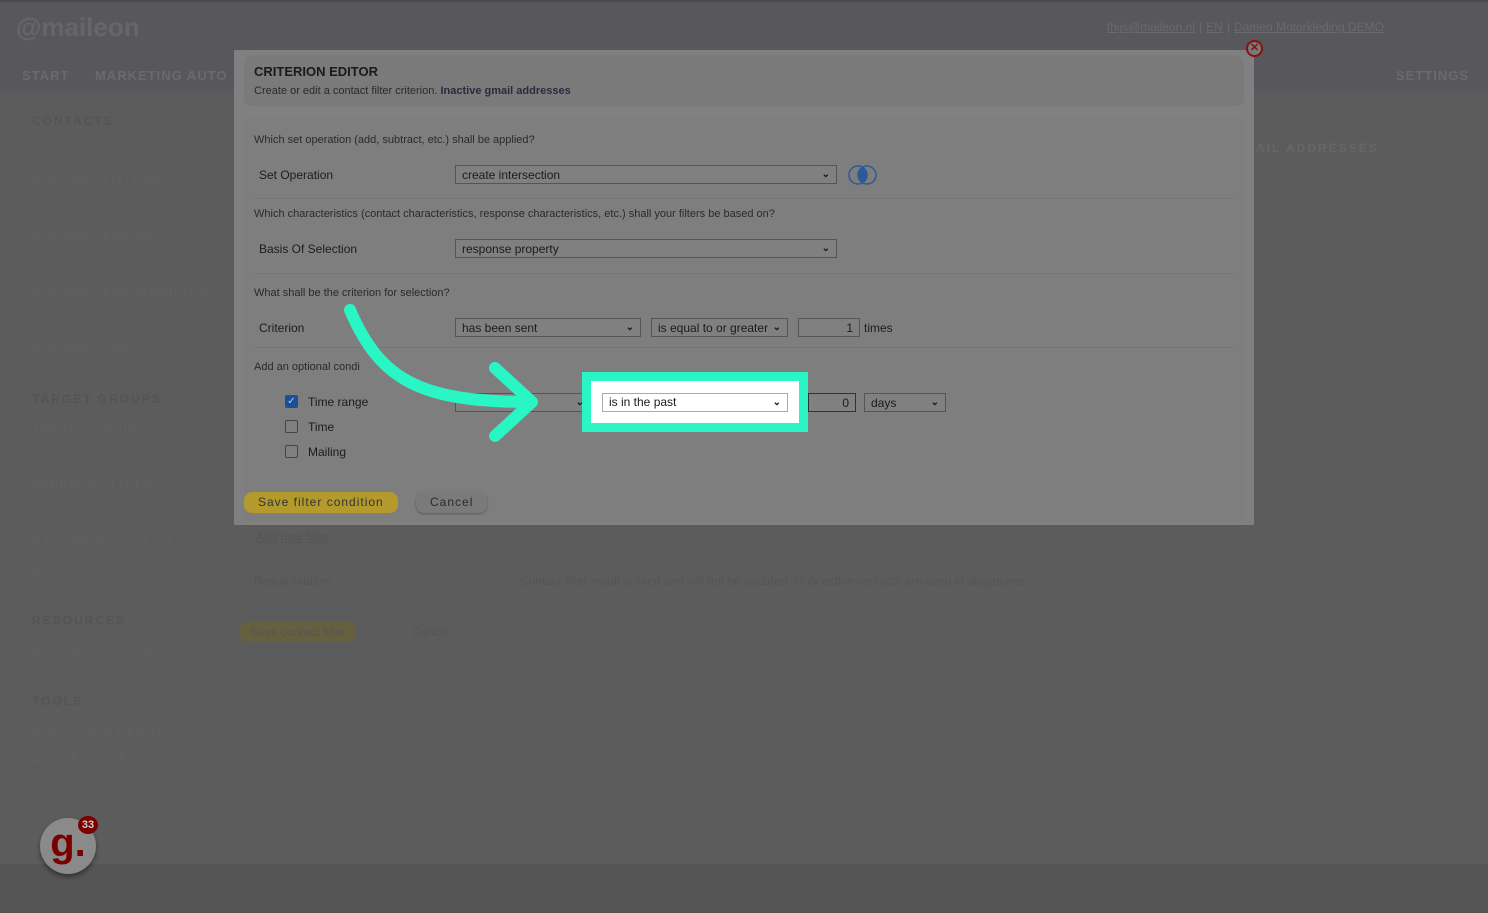  Describe the element at coordinates (845, 402) in the screenshot. I see `time-amount-value: 0` at that location.